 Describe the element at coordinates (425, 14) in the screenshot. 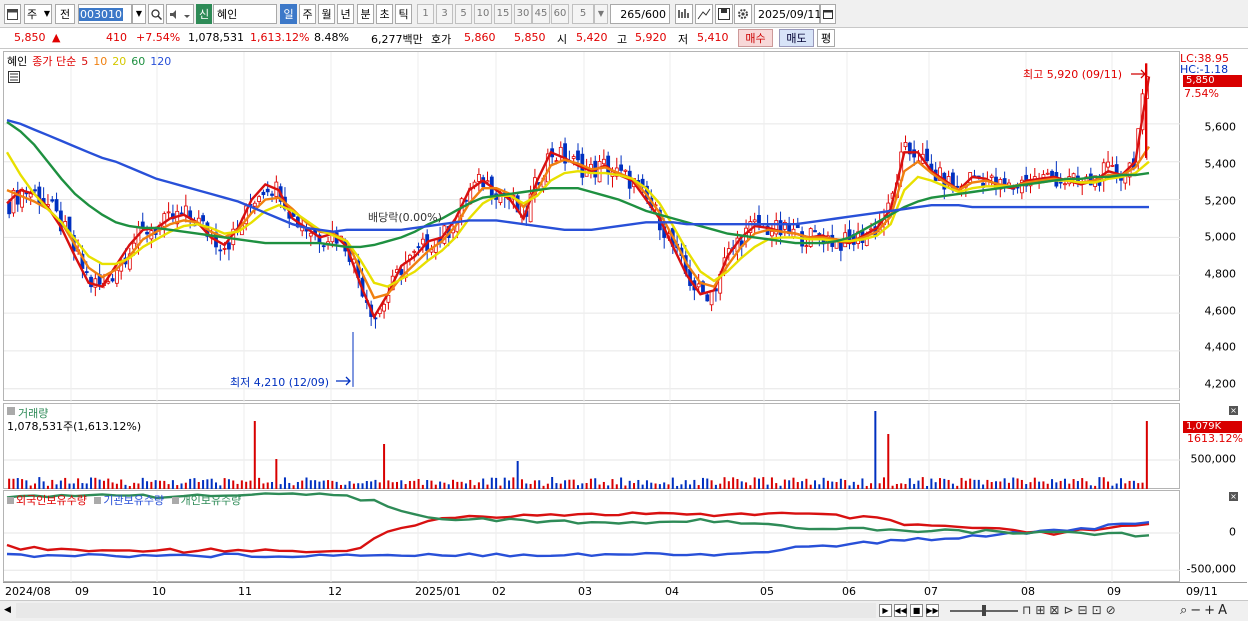

I see `minute-1-button: 1` at that location.